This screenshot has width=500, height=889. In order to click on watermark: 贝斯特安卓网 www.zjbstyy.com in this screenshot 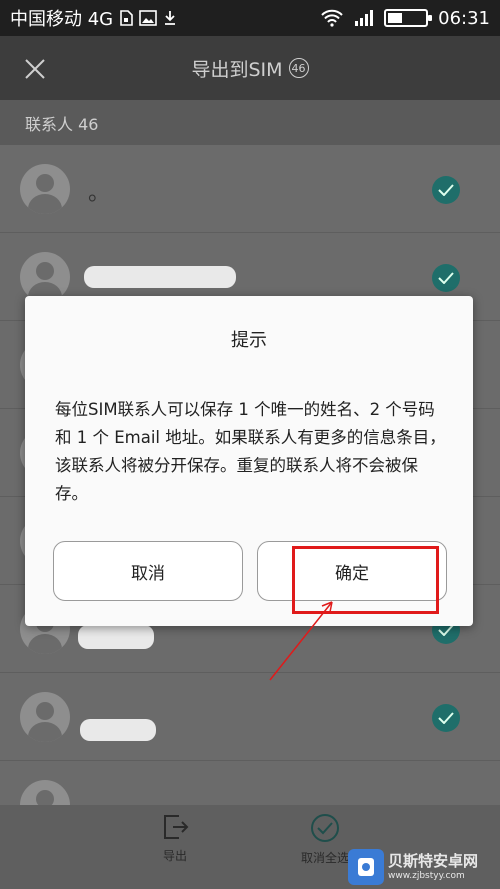, I will do `click(423, 867)`.